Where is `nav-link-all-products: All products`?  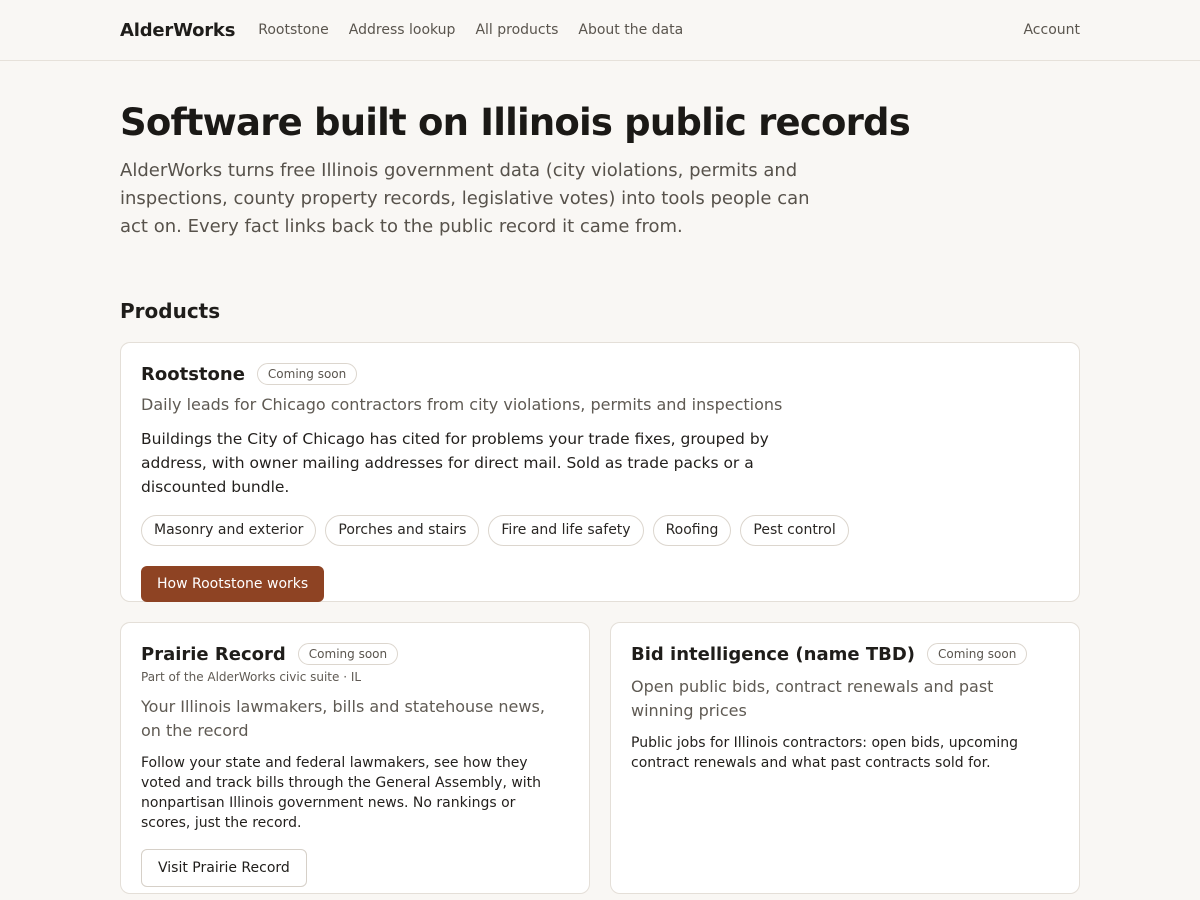 nav-link-all-products: All products is located at coordinates (516, 30).